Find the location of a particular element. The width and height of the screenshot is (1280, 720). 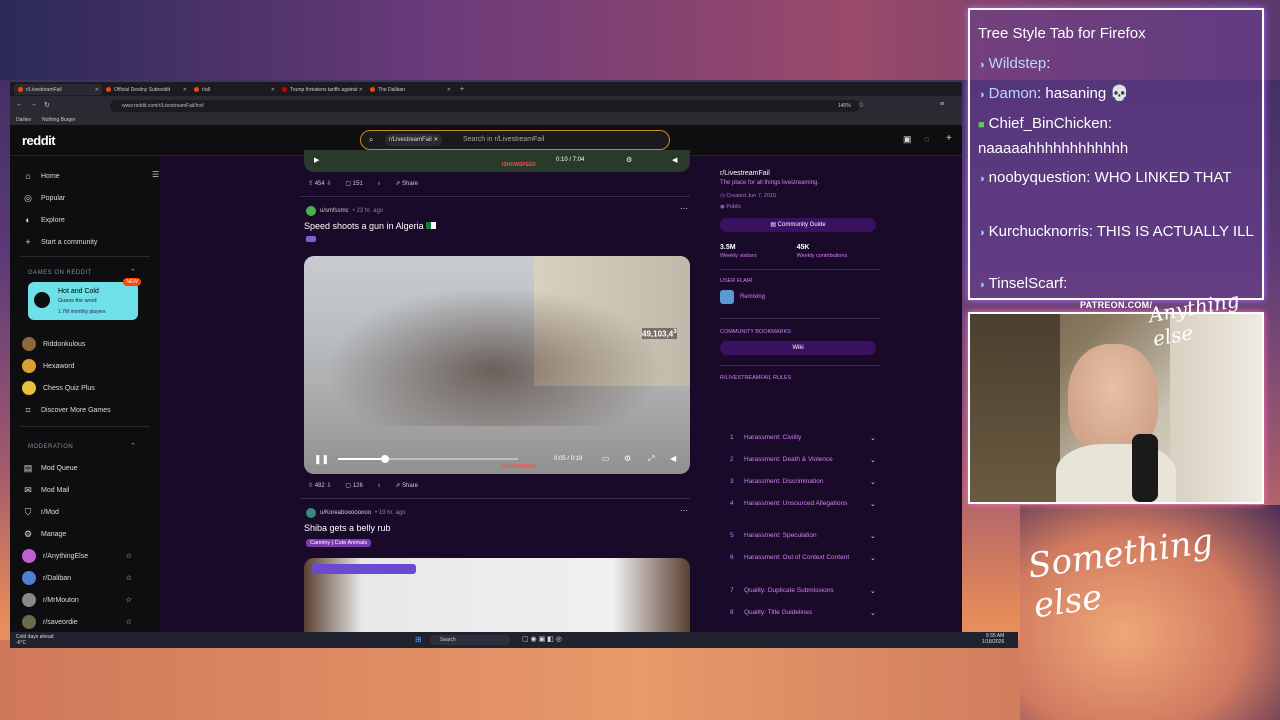

bookmark-dailies: Dailies is located at coordinates (23, 120).